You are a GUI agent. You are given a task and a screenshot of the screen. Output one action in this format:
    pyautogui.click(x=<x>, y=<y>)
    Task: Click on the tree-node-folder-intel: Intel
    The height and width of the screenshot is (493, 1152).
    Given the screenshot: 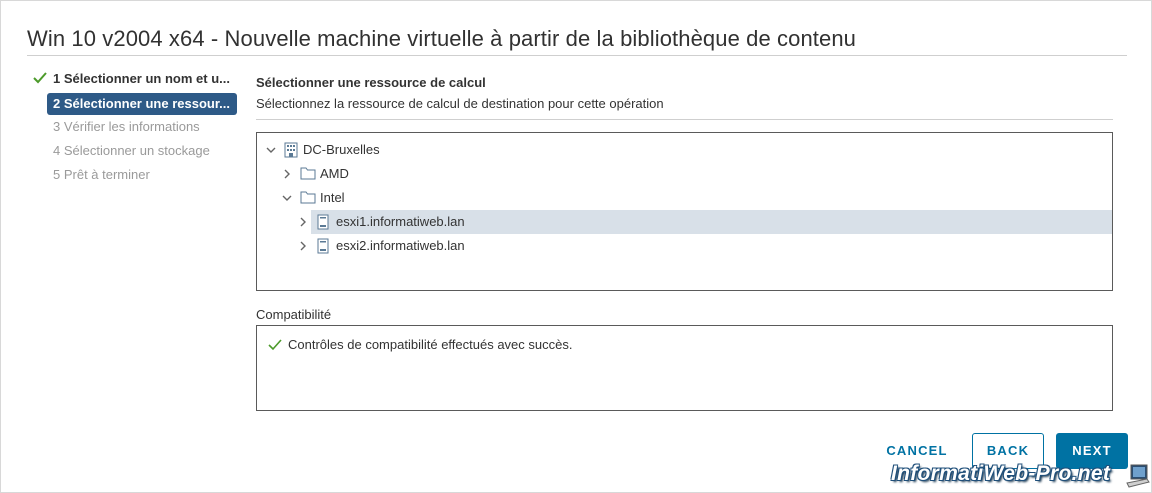 What is the action you would take?
    pyautogui.click(x=684, y=198)
    